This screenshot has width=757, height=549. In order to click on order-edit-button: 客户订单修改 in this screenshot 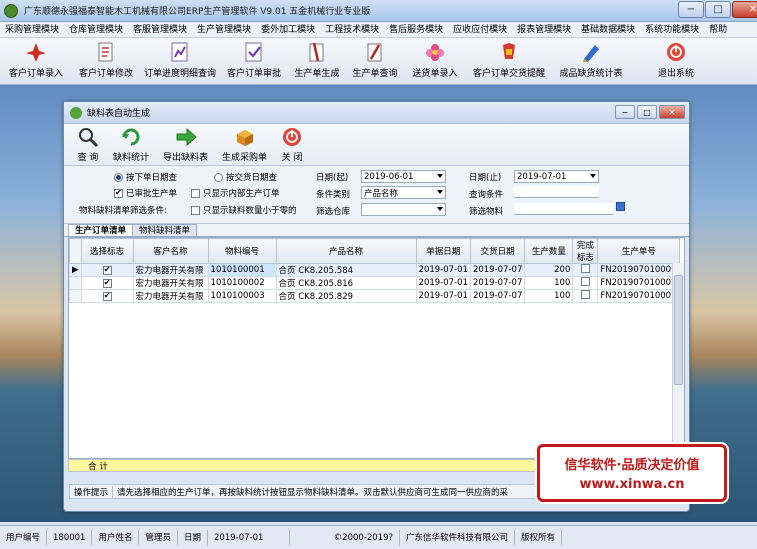, I will do `click(106, 61)`.